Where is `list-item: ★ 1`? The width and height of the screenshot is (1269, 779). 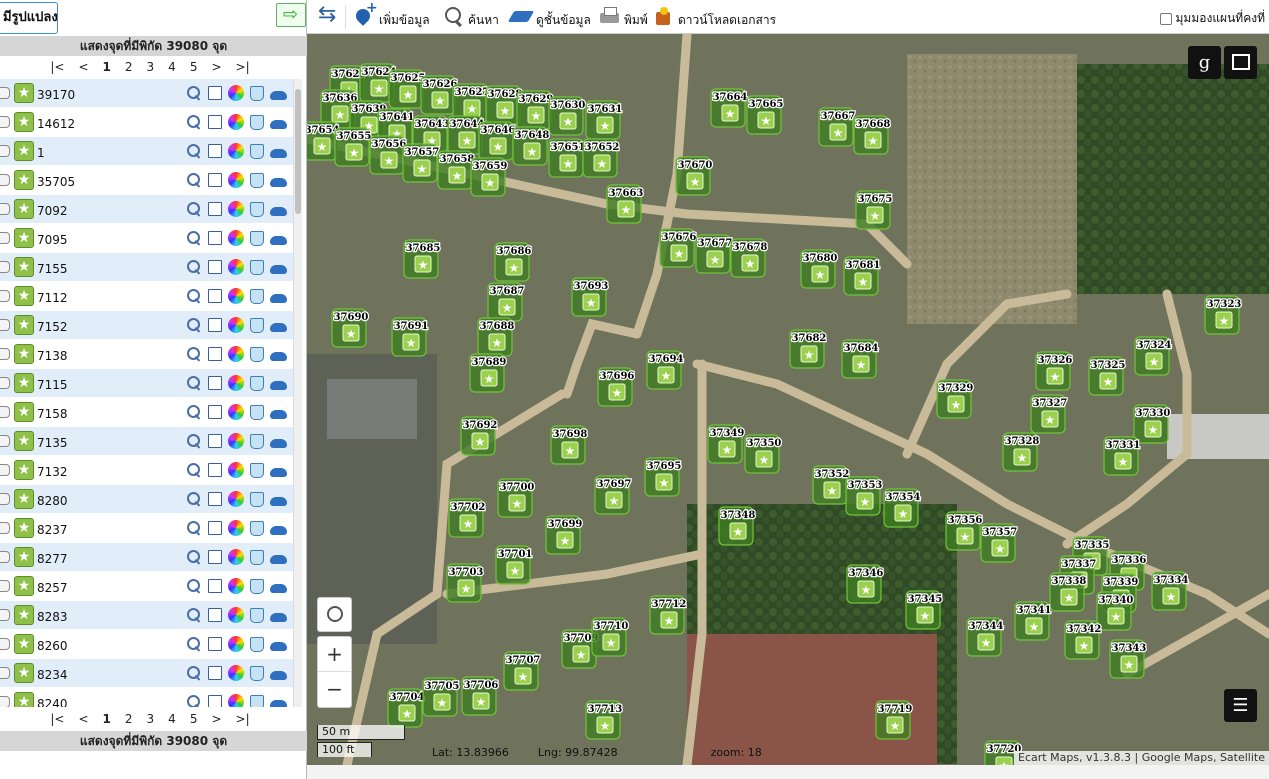 list-item: ★ 1 is located at coordinates (146, 151).